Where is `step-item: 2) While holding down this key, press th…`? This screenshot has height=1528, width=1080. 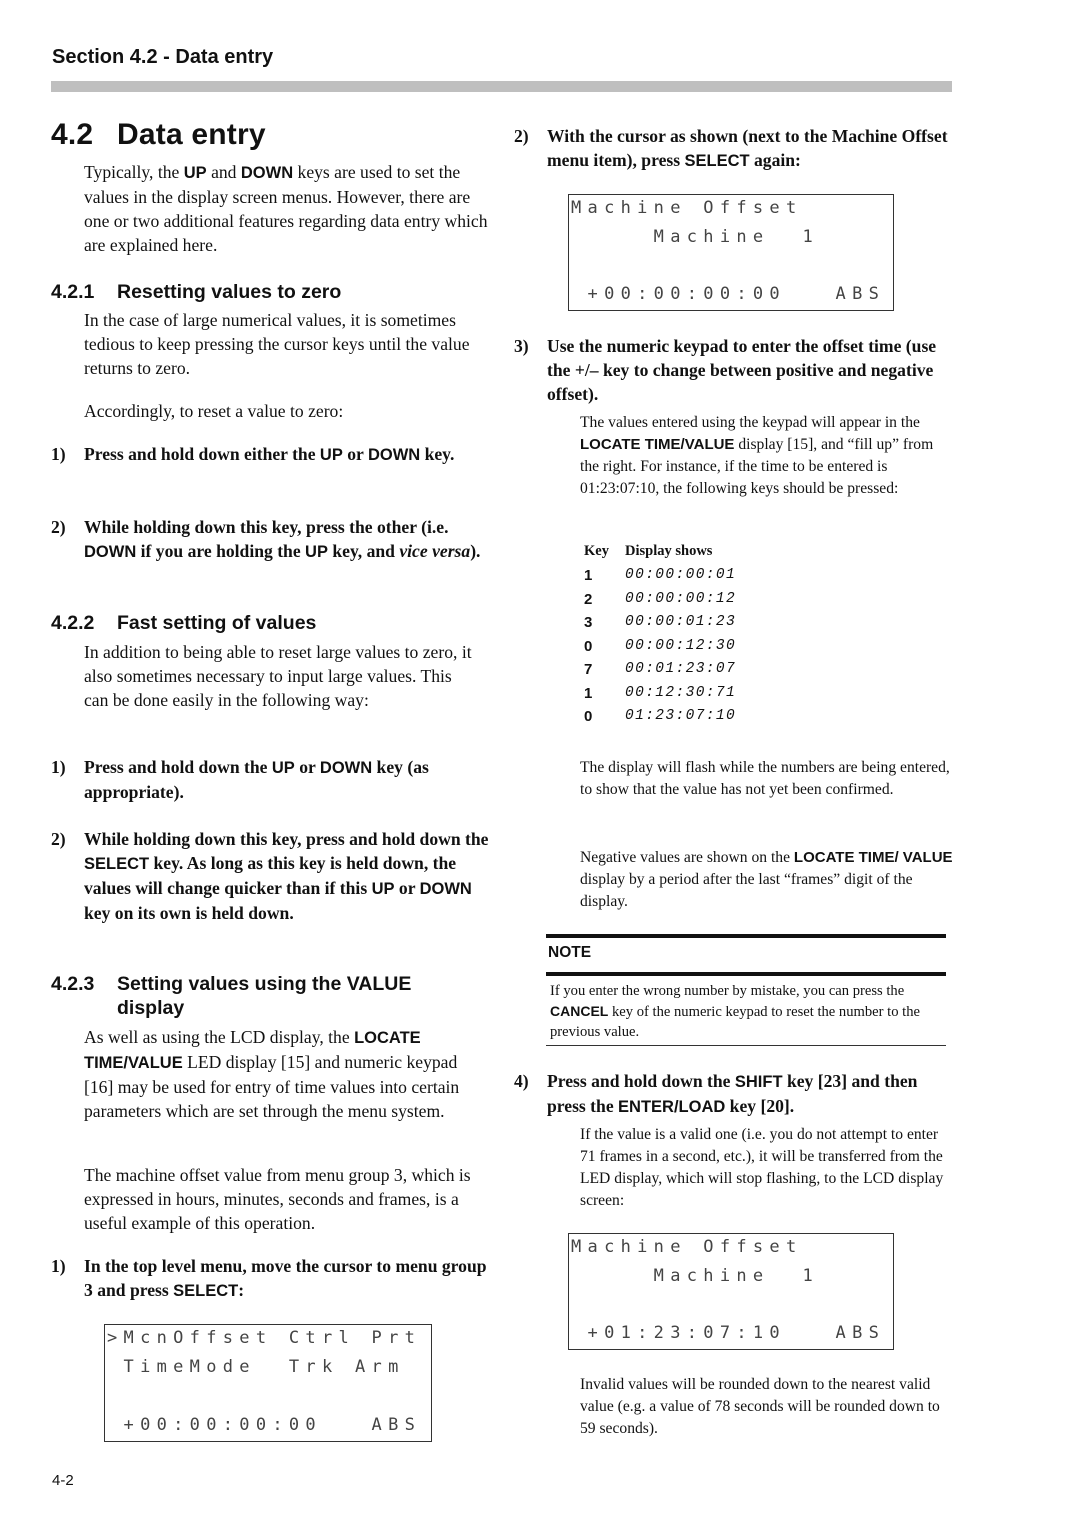 step-item: 2) While holding down this key, press th… is located at coordinates (266, 539).